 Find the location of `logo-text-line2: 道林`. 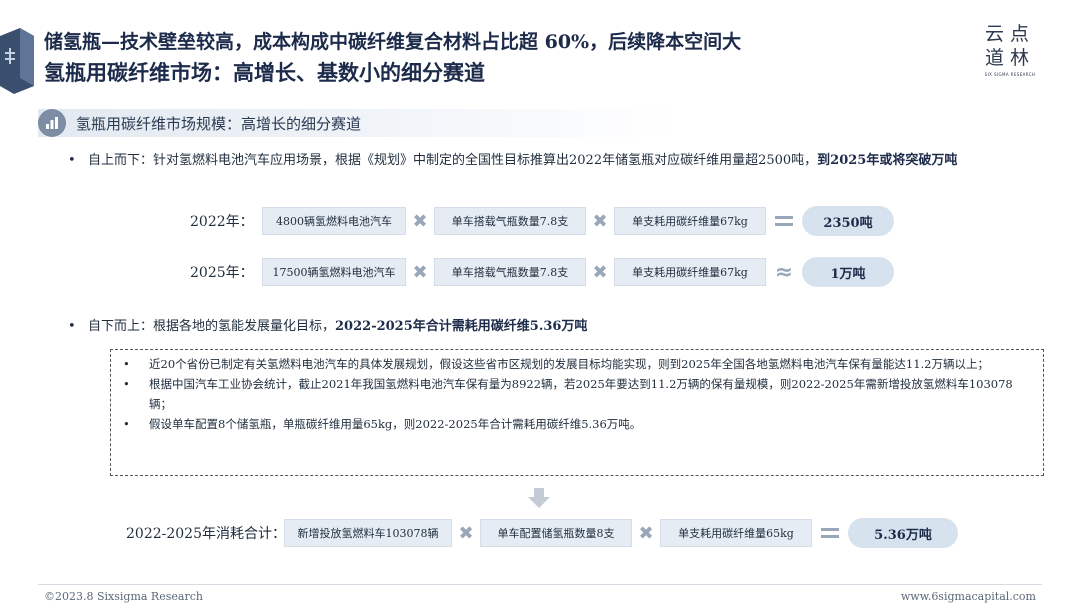

logo-text-line2: 道林 is located at coordinates (1009, 58).